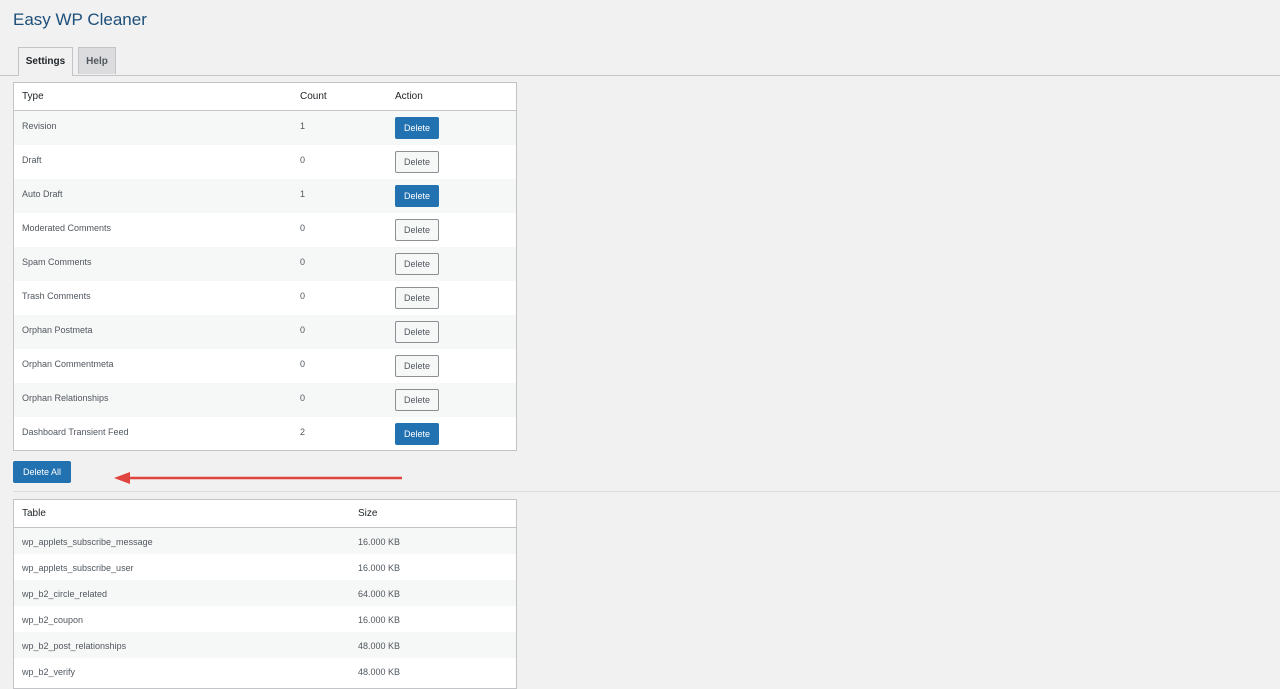 Image resolution: width=1280 pixels, height=689 pixels. Describe the element at coordinates (265, 196) in the screenshot. I see `table-row: Auto Draft 1 Delete` at that location.